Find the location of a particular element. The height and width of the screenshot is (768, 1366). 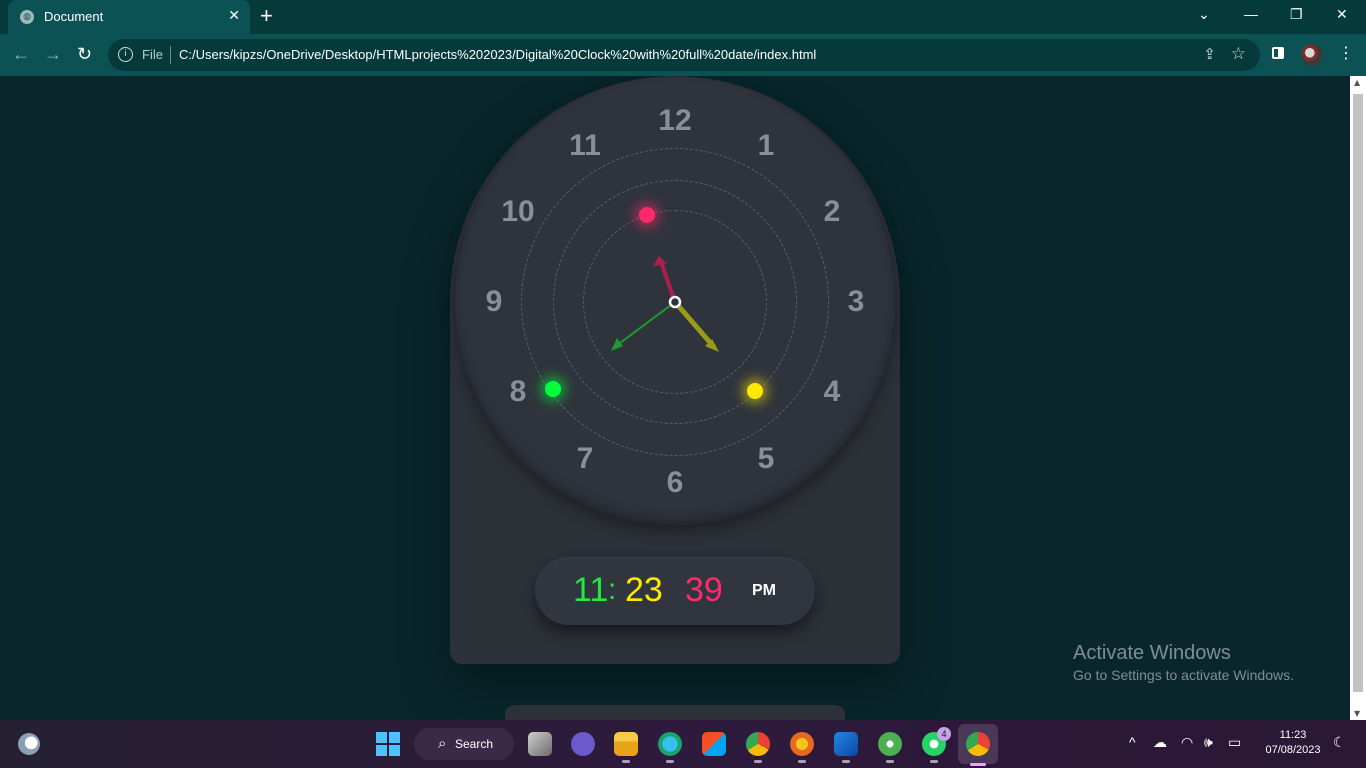

vscode-icon is located at coordinates (846, 747).